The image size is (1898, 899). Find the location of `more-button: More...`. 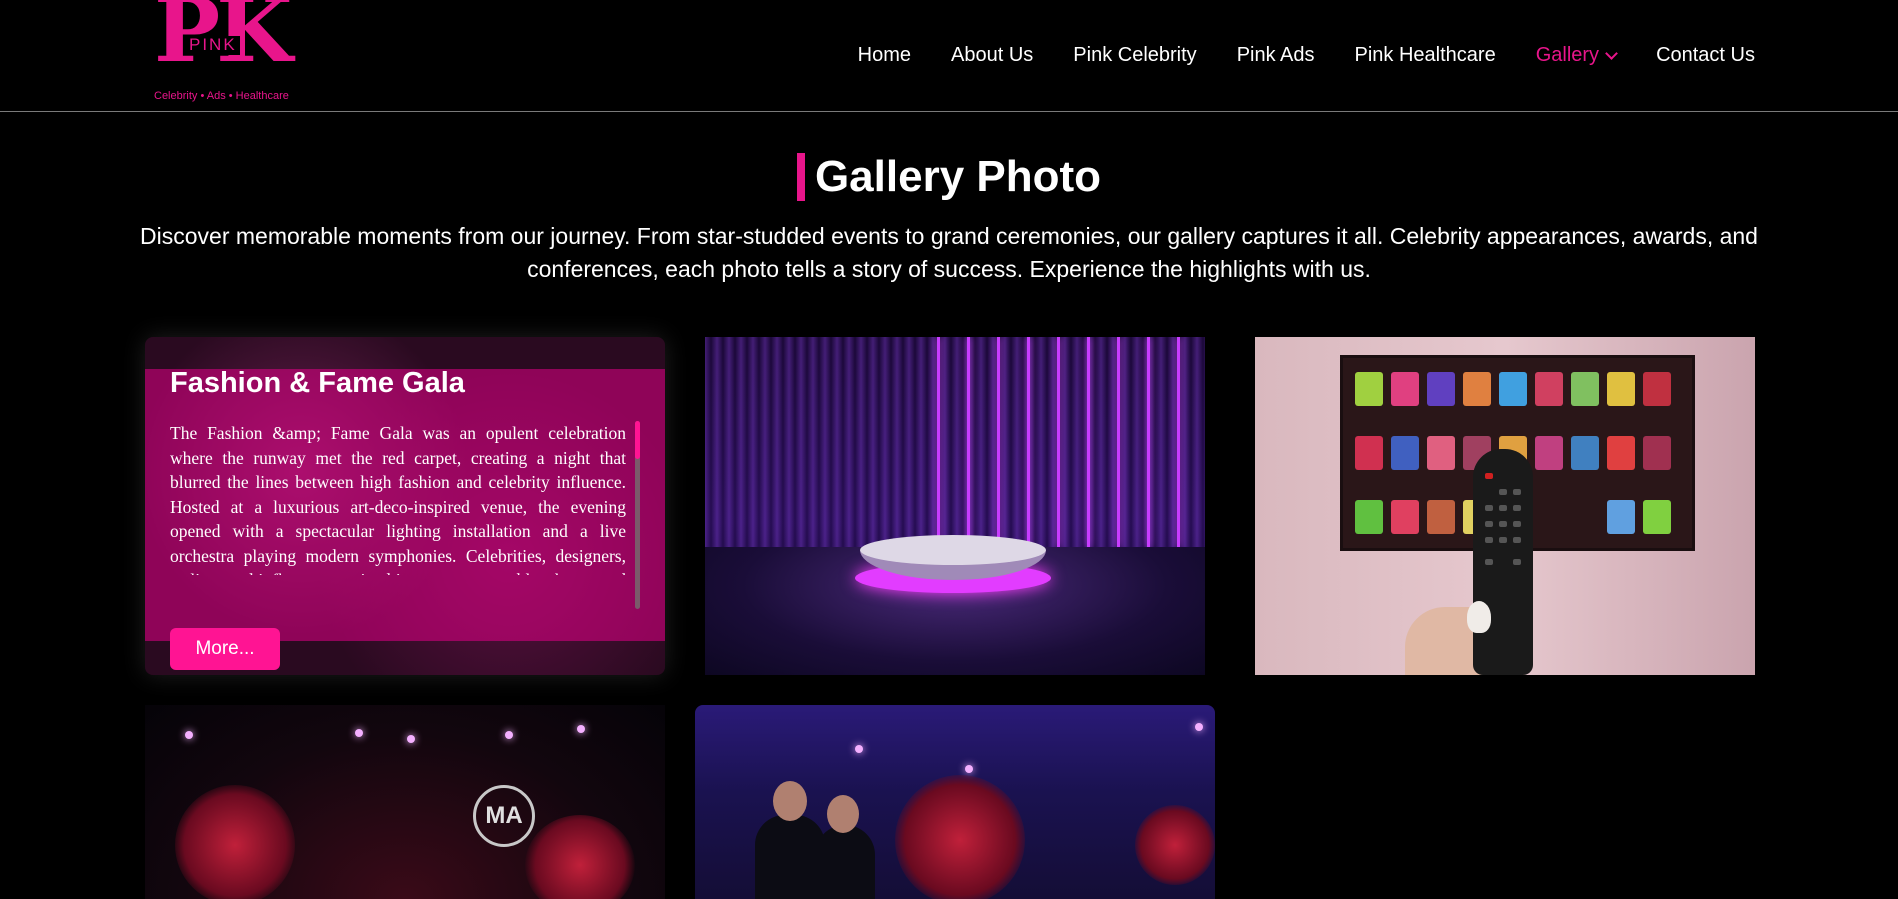

more-button: More... is located at coordinates (225, 649).